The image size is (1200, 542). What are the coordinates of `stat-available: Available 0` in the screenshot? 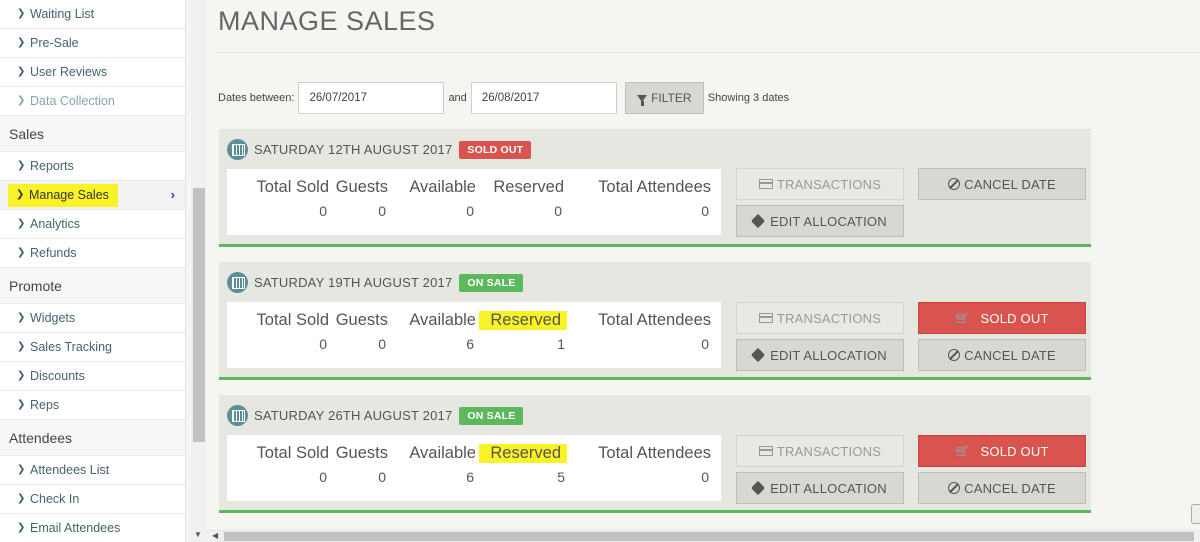 It's located at (437, 198).